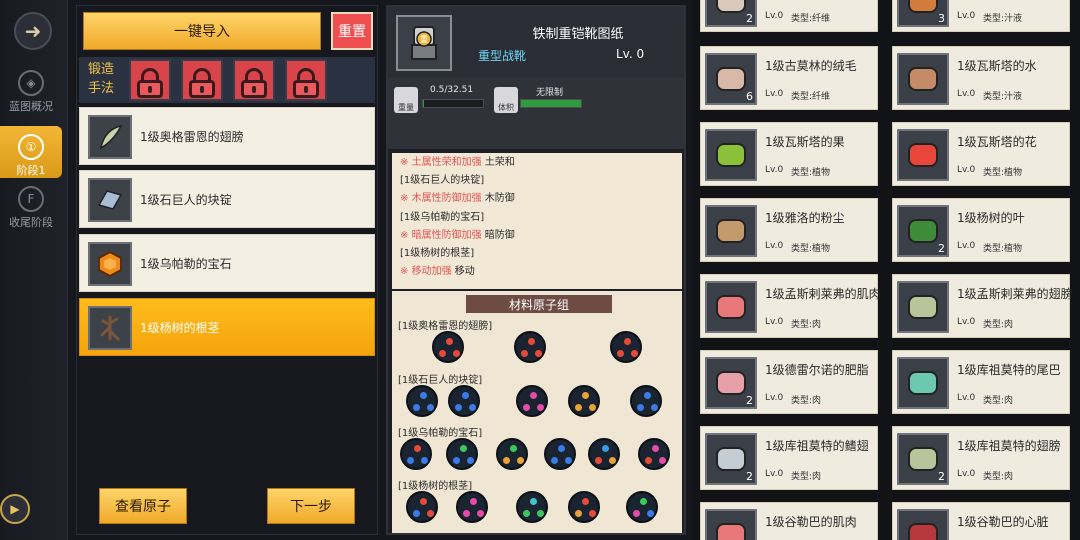 This screenshot has width=1080, height=540. What do you see at coordinates (981, 382) in the screenshot?
I see `inventory-card: 1级库祖莫特的尾巴 Lv.0 类型:肉` at bounding box center [981, 382].